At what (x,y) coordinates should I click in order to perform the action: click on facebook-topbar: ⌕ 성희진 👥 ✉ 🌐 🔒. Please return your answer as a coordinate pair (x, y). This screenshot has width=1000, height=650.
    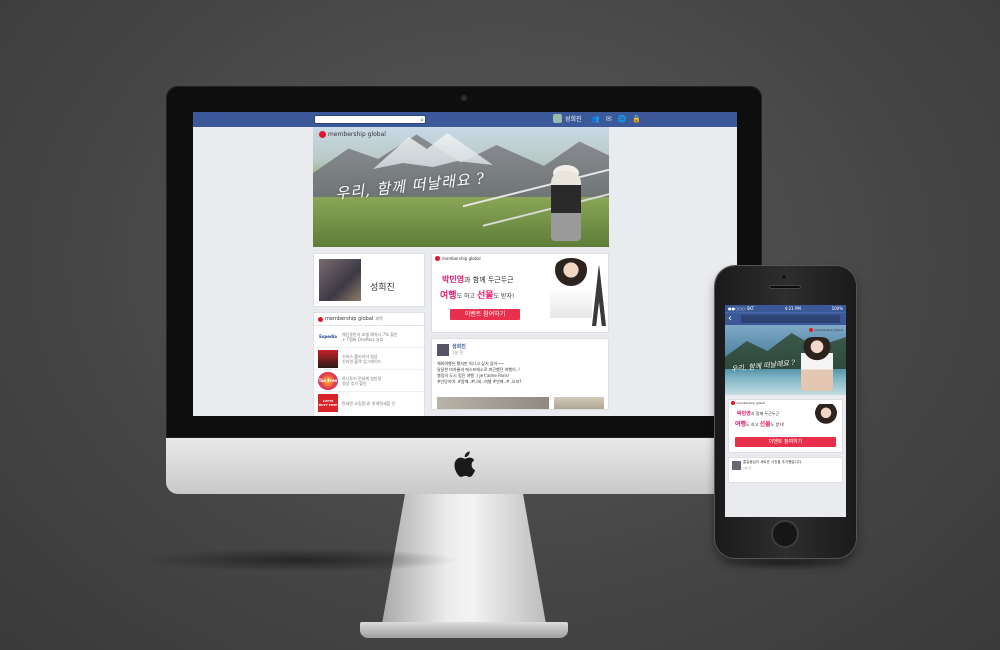
    Looking at the image, I should click on (465, 119).